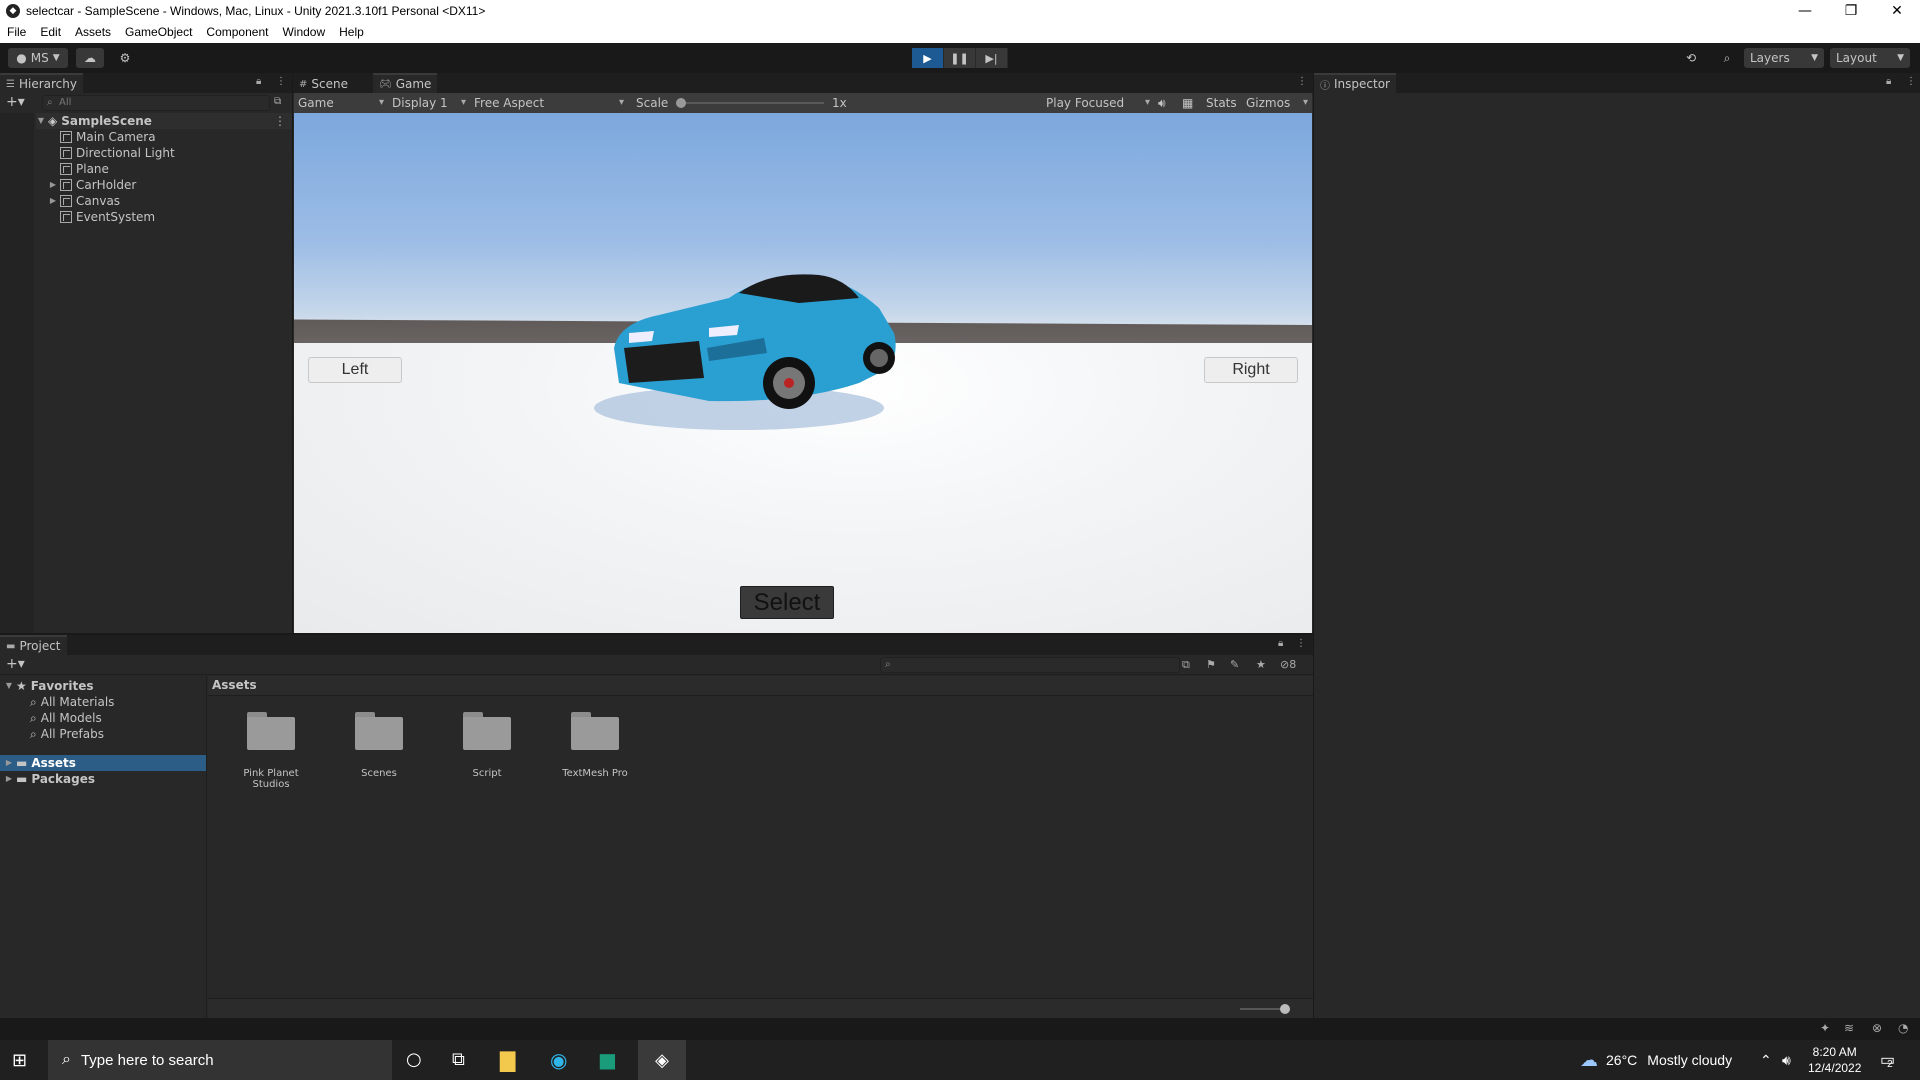 Image resolution: width=1920 pixels, height=1080 pixels. What do you see at coordinates (429, 103) in the screenshot?
I see `display-dropdown: Display 1` at bounding box center [429, 103].